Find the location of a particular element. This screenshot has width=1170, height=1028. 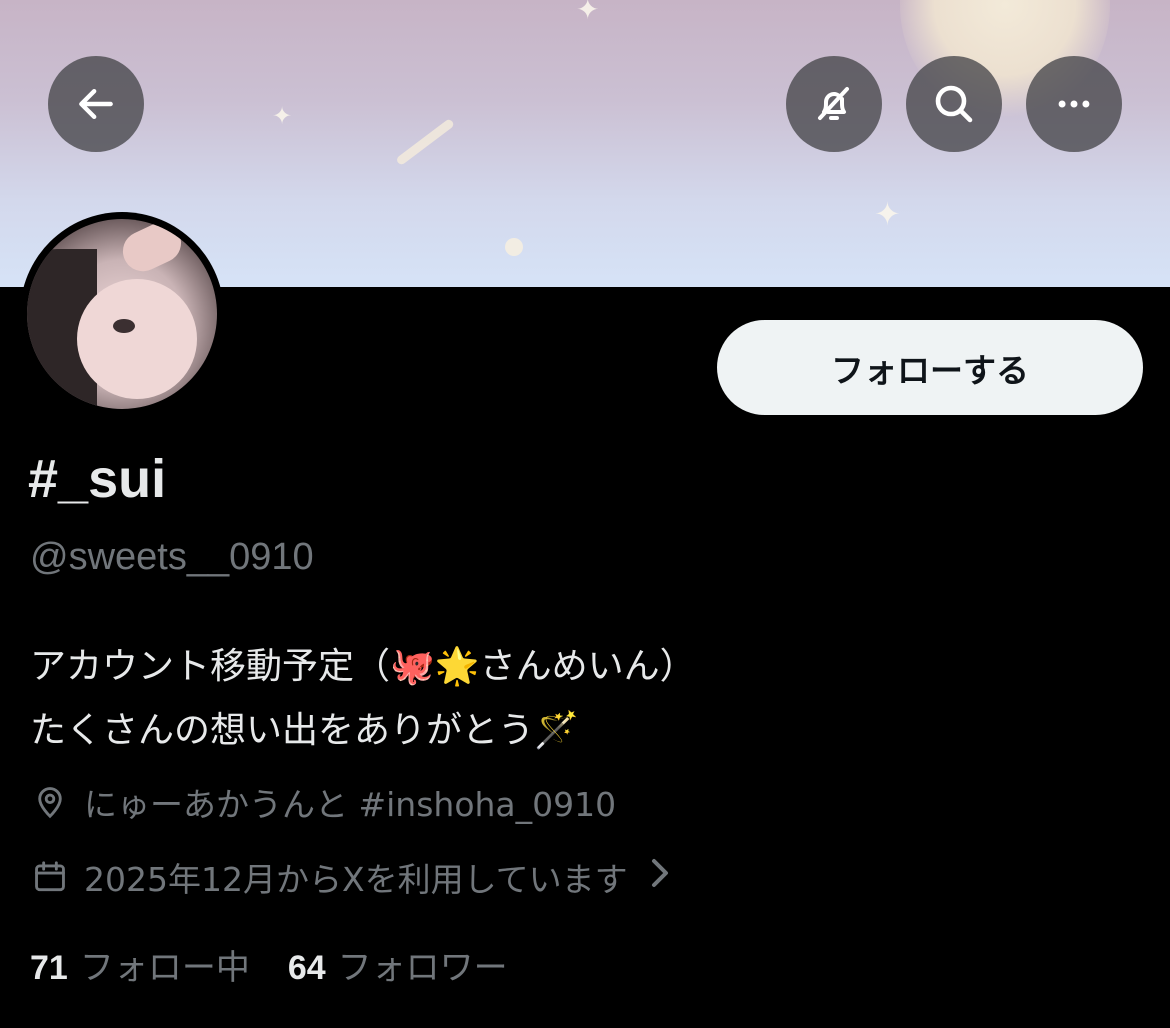

notifications-off-button is located at coordinates (834, 104).